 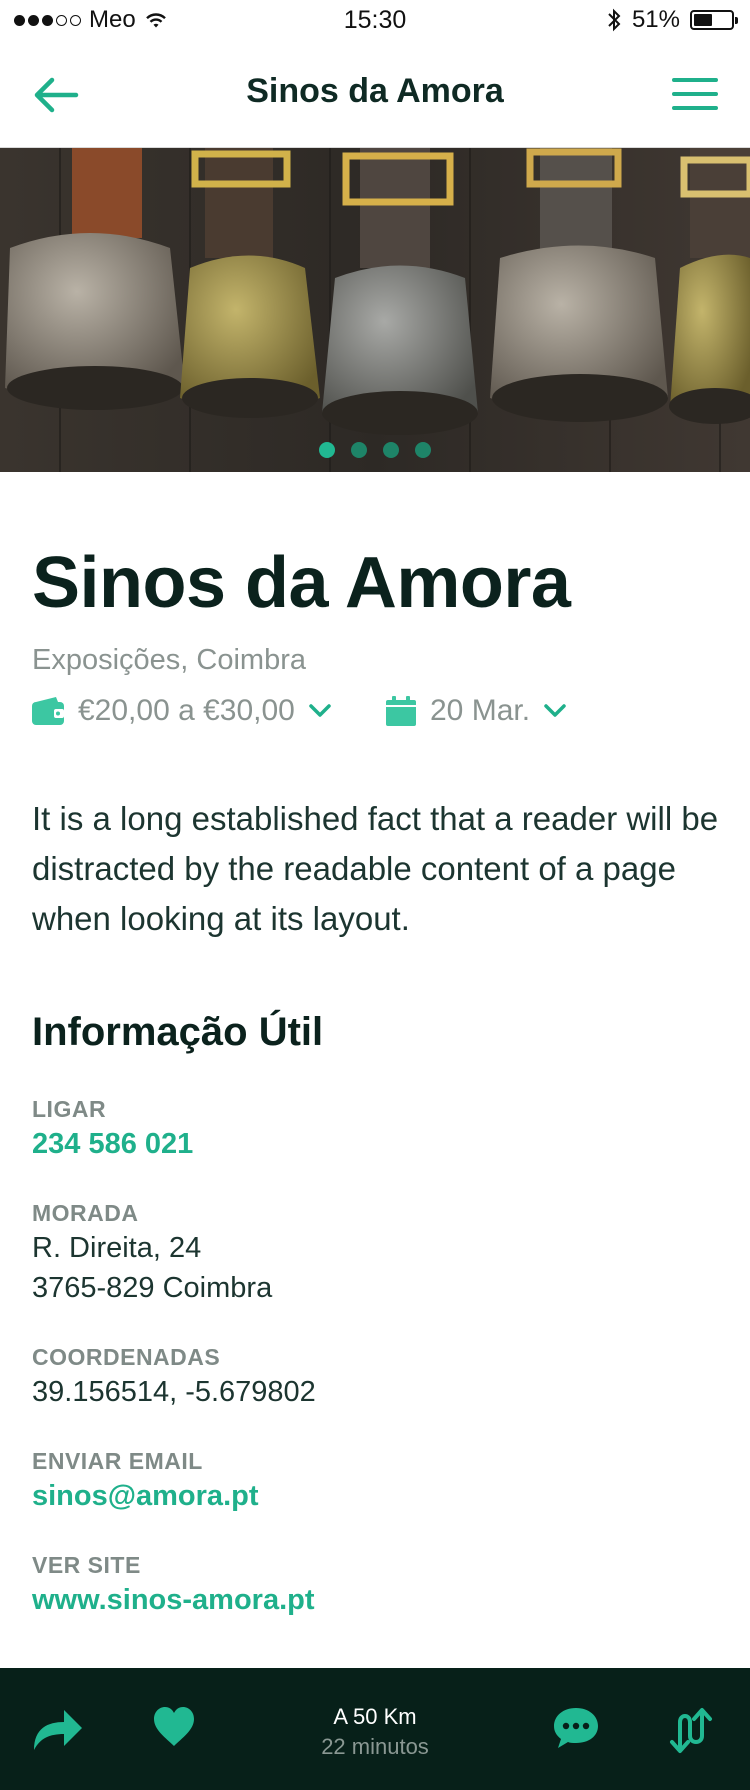 I want to click on address-label: MORADA, so click(x=85, y=1213).